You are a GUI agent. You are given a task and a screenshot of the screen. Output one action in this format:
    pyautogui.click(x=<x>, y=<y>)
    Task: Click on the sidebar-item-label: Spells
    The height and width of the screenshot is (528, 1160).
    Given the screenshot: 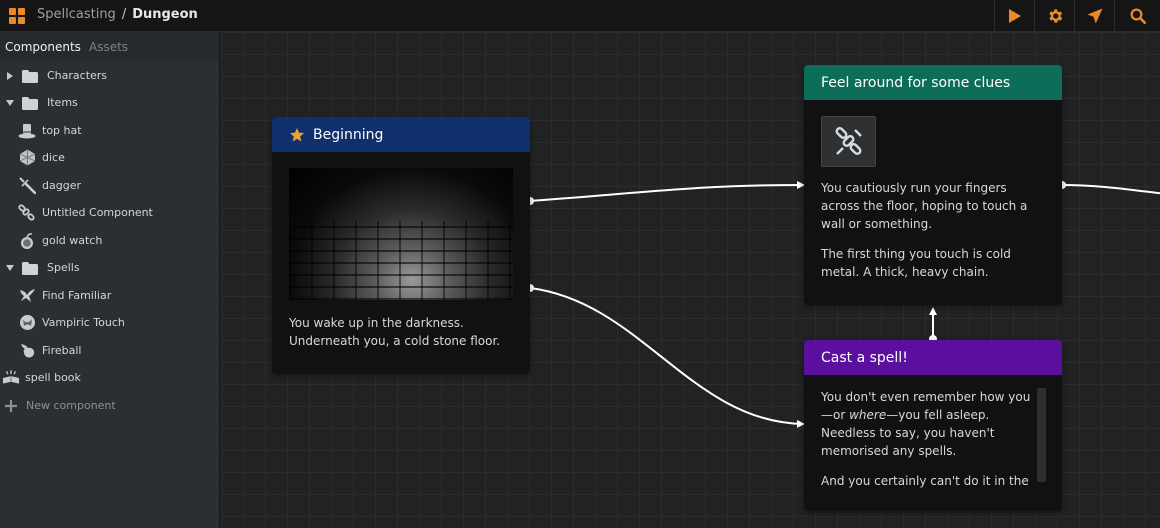 What is the action you would take?
    pyautogui.click(x=63, y=267)
    